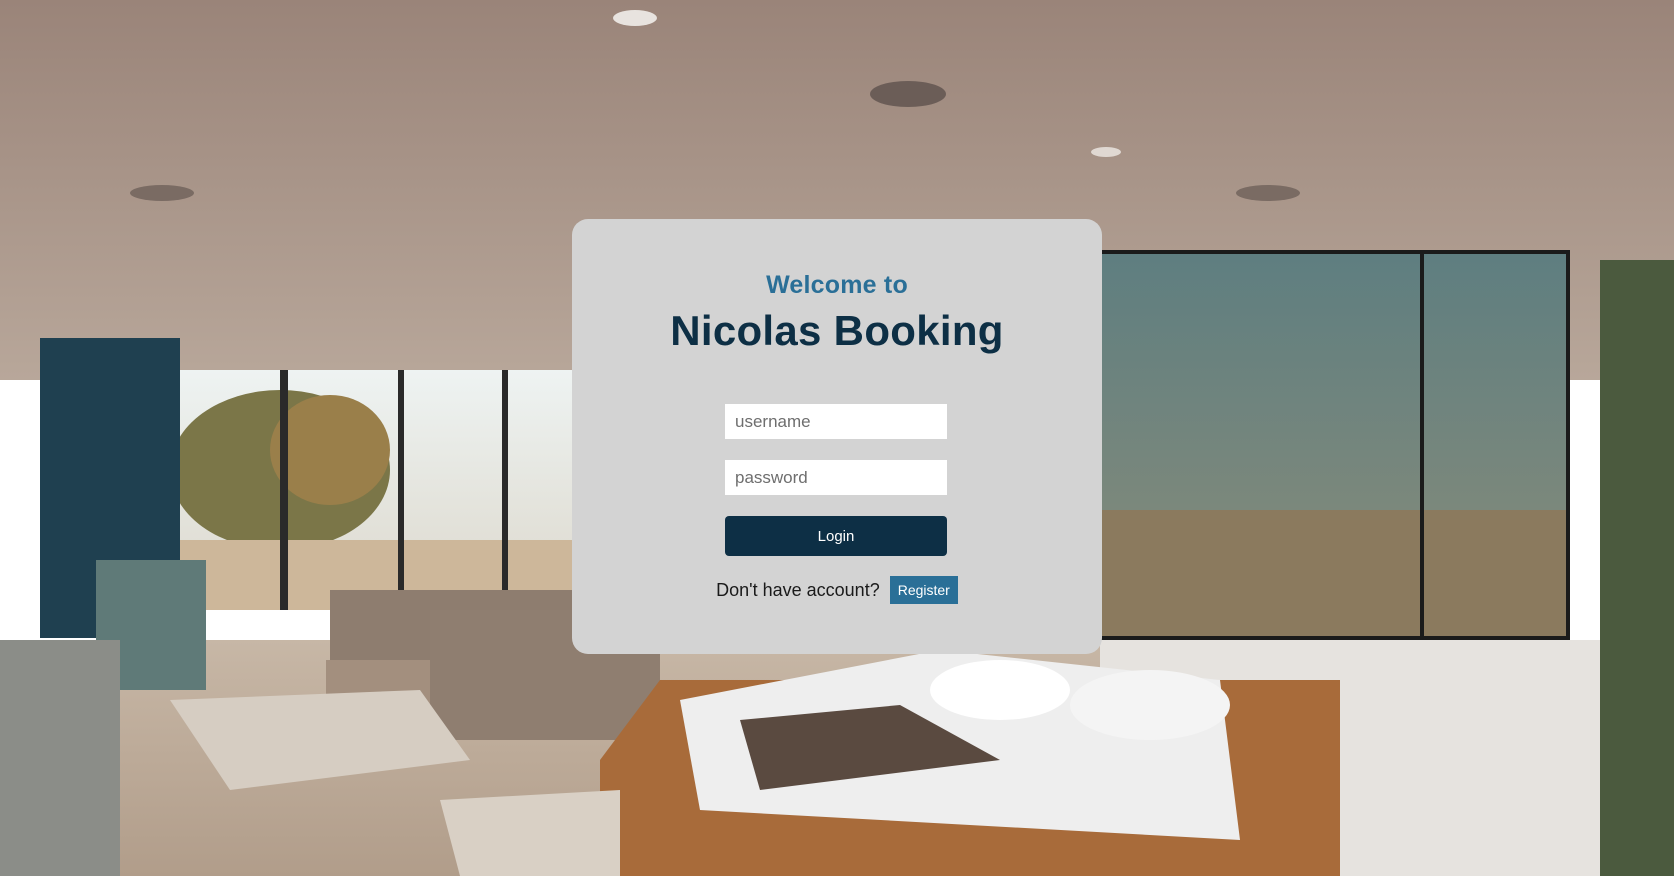 The image size is (1674, 876). What do you see at coordinates (798, 589) in the screenshot?
I see `register-prompt: Don't have account?` at bounding box center [798, 589].